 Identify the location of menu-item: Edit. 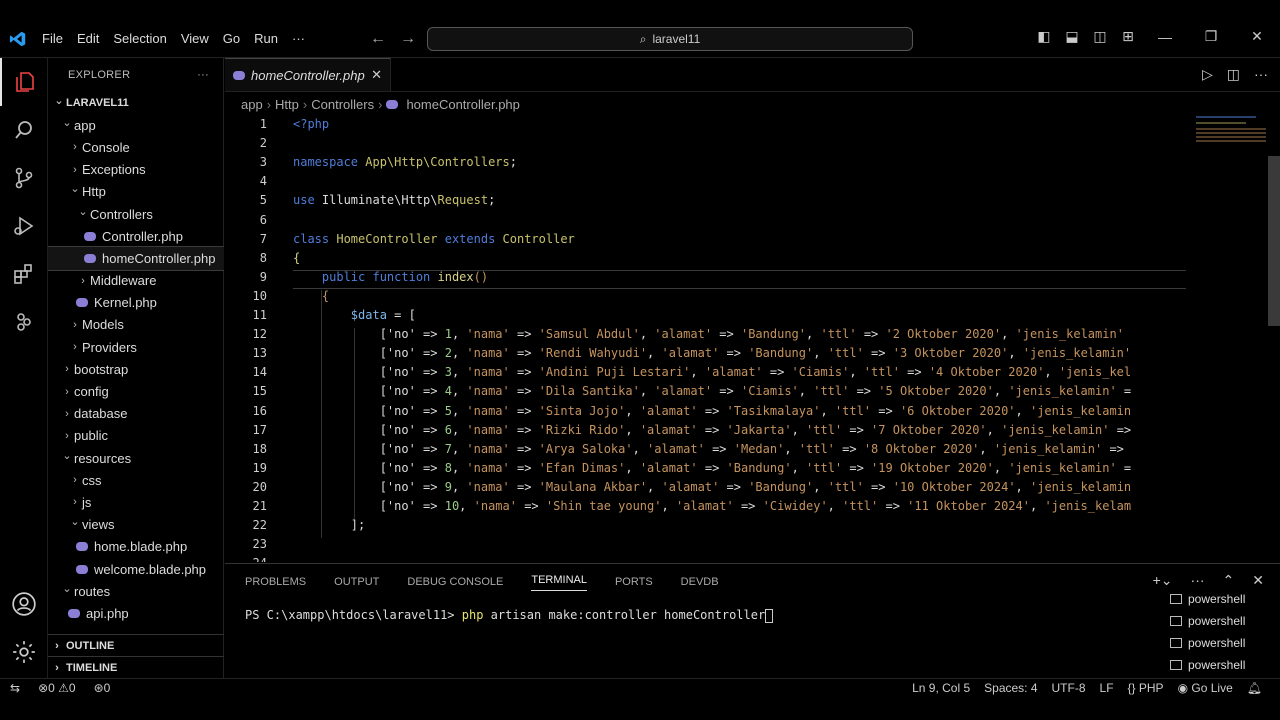
(88, 38).